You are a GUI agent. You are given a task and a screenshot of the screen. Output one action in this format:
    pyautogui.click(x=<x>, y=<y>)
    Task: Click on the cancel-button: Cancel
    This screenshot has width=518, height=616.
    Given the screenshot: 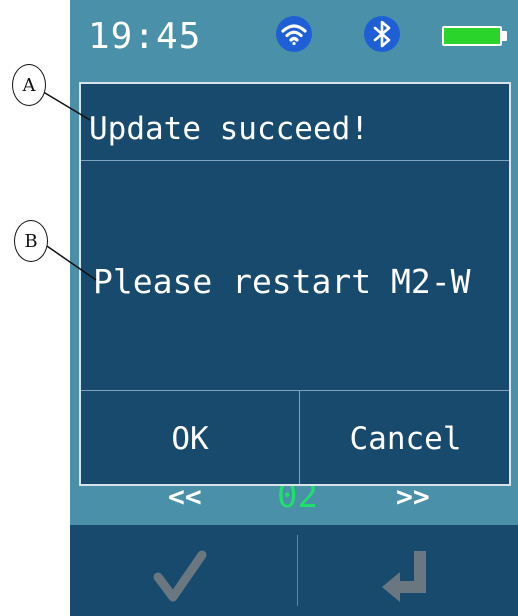 What is the action you would take?
    pyautogui.click(x=404, y=437)
    